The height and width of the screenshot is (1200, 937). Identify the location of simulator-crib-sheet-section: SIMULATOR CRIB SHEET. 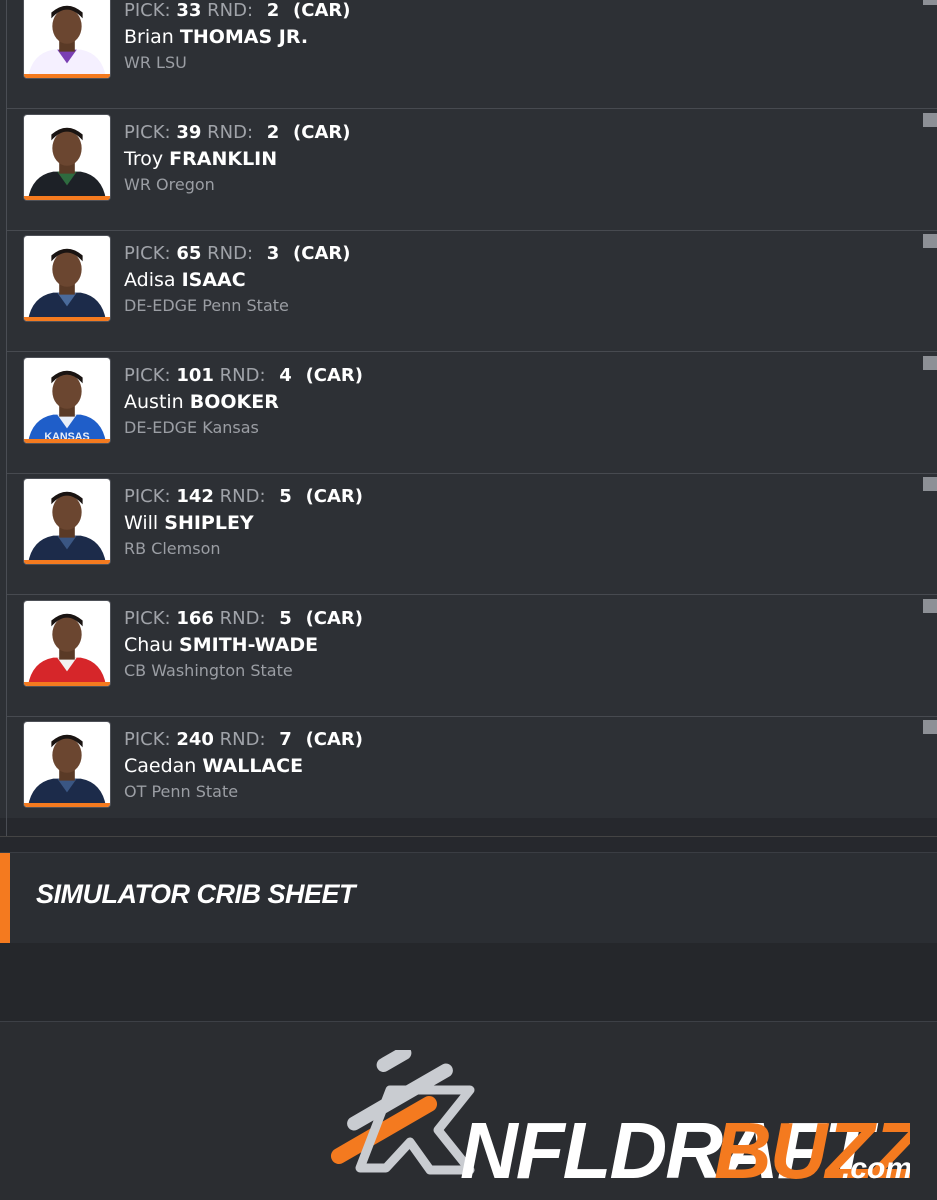
(468, 898).